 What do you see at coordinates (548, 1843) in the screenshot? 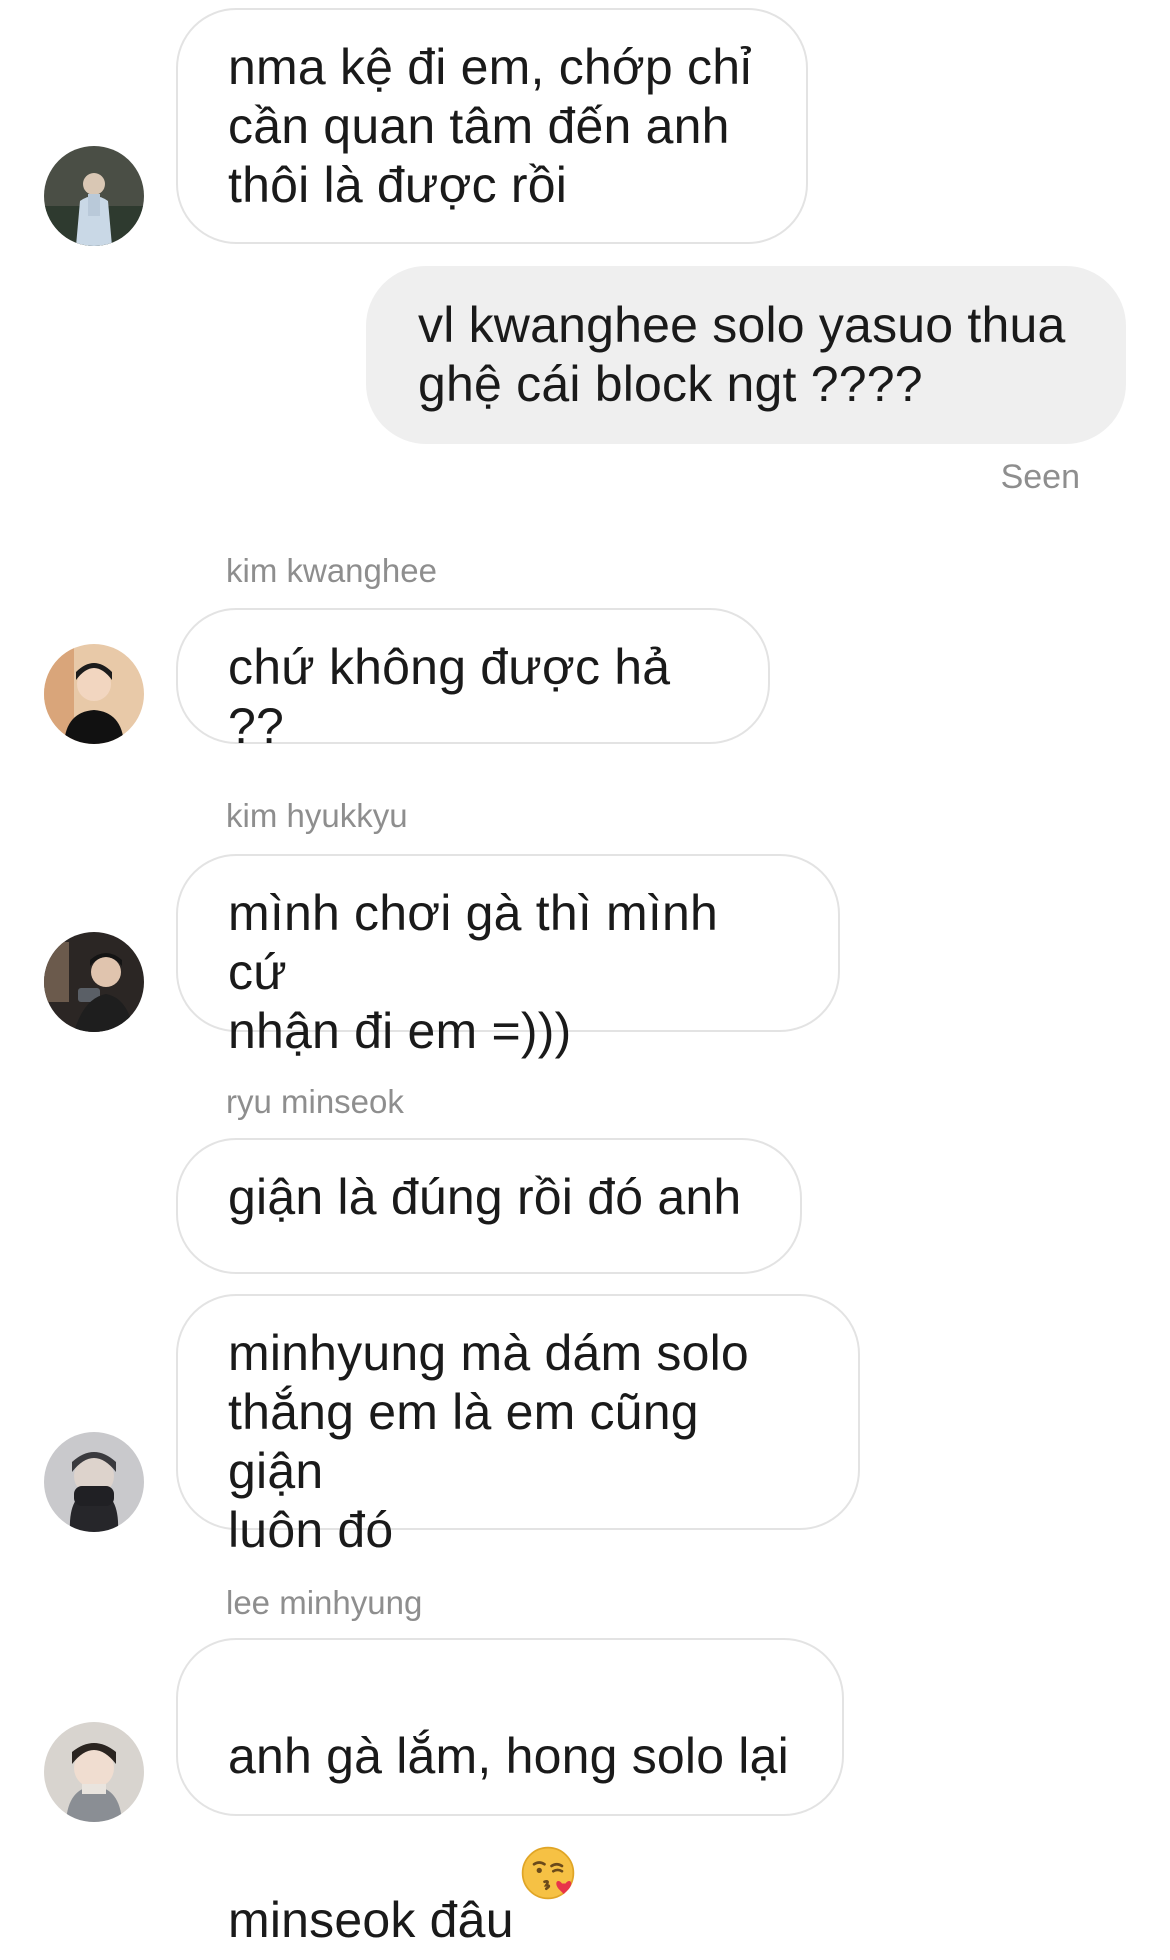
I see `face-blowing-kiss-emoji-icon` at bounding box center [548, 1843].